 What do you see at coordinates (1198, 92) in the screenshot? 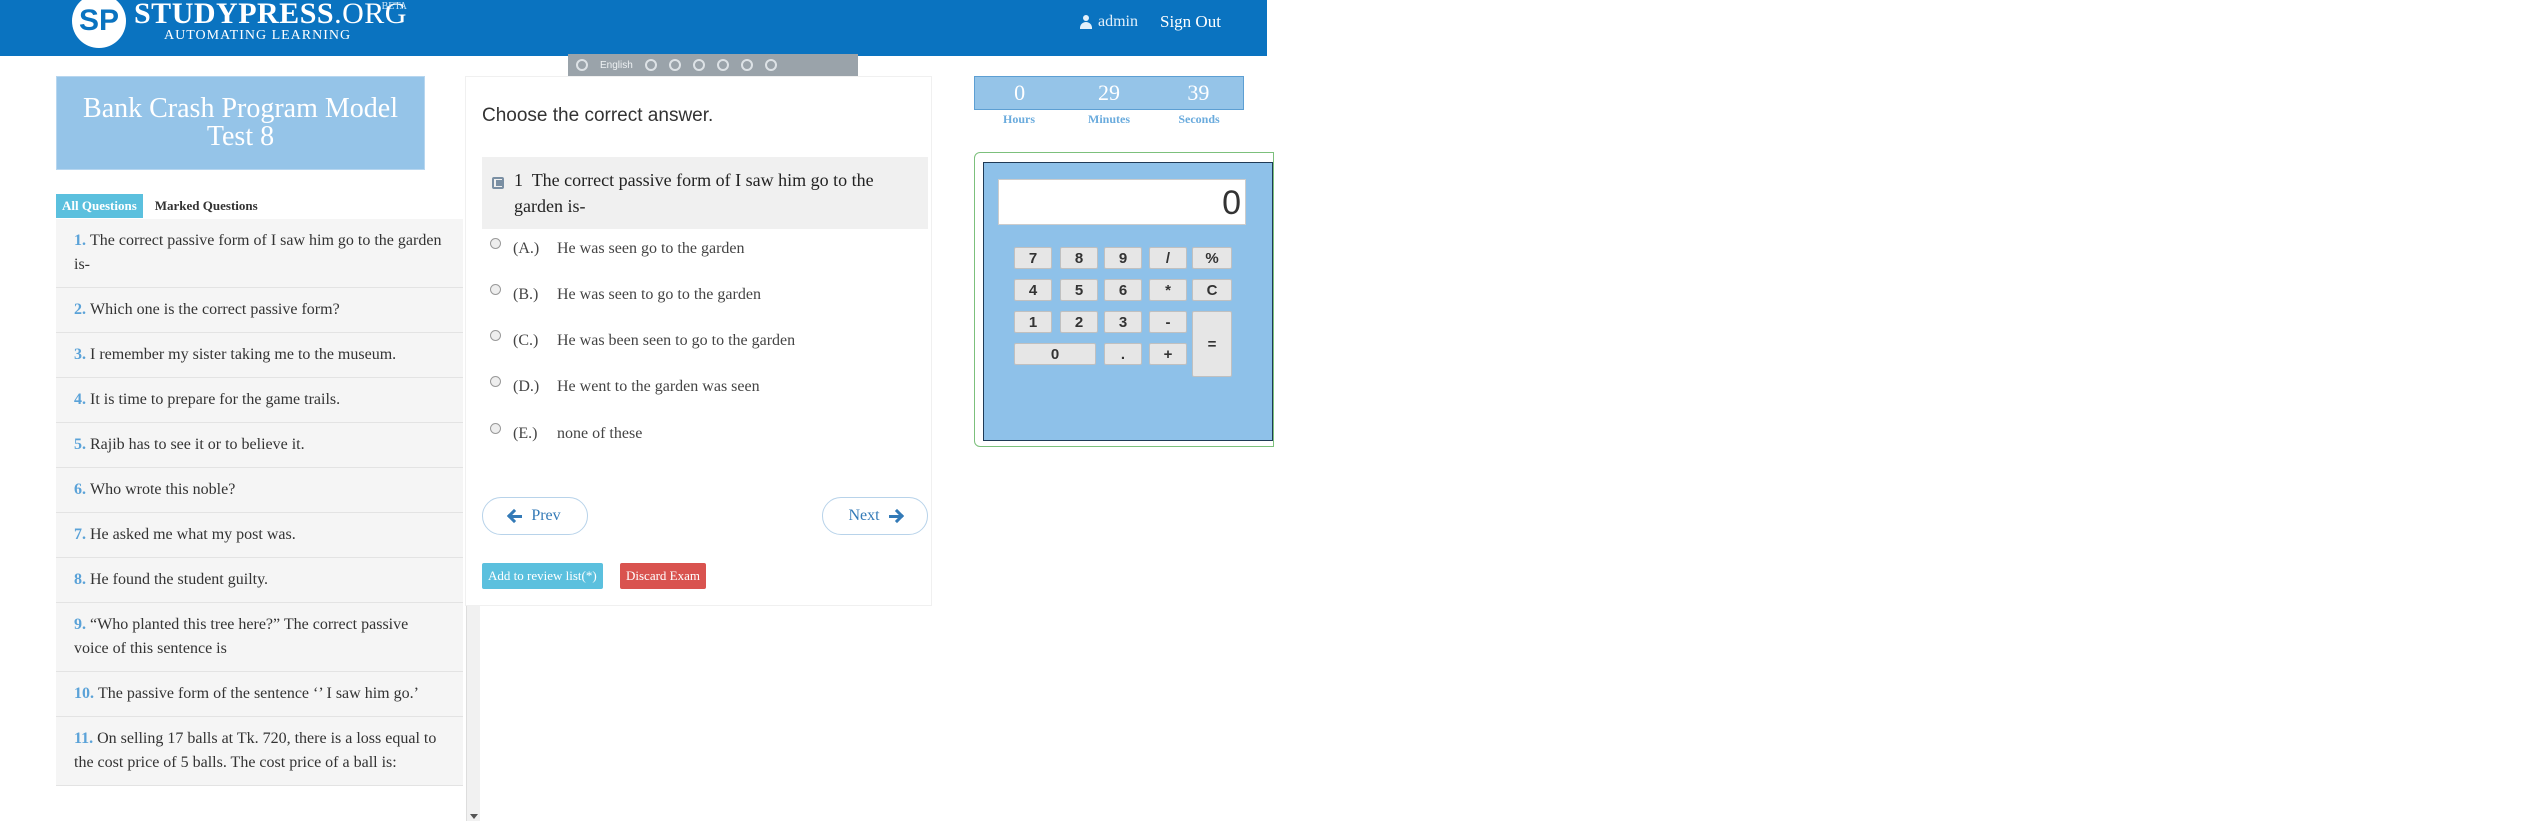
I see `timer-seconds: 39` at bounding box center [1198, 92].